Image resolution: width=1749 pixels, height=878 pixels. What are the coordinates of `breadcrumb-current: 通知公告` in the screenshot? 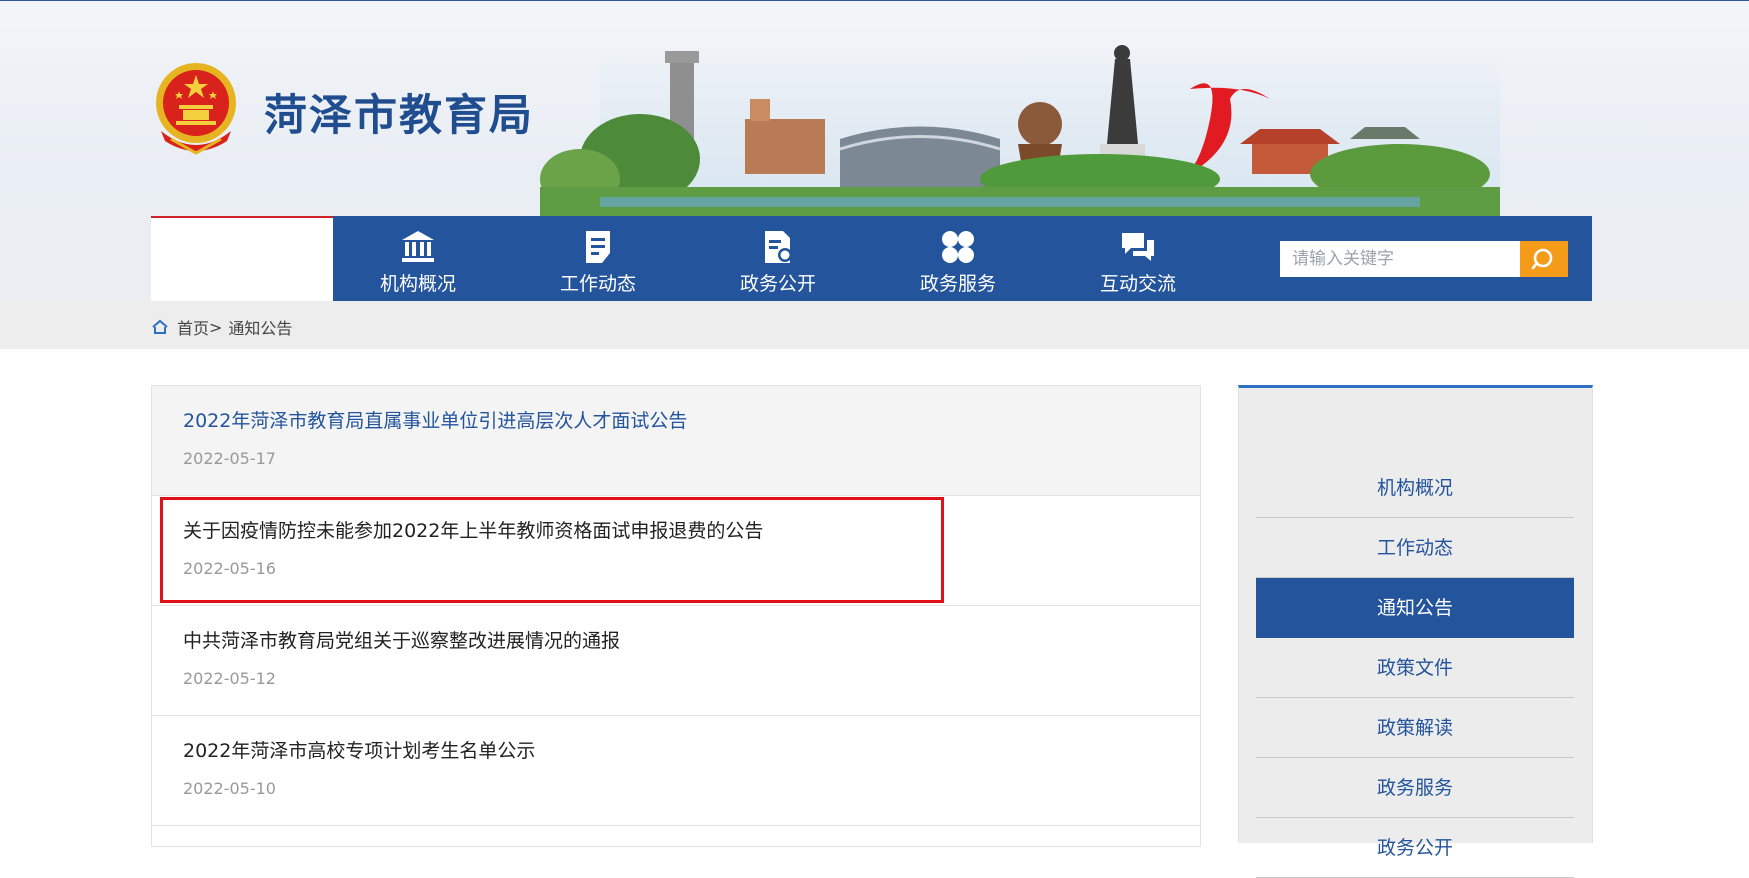 It's located at (260, 328).